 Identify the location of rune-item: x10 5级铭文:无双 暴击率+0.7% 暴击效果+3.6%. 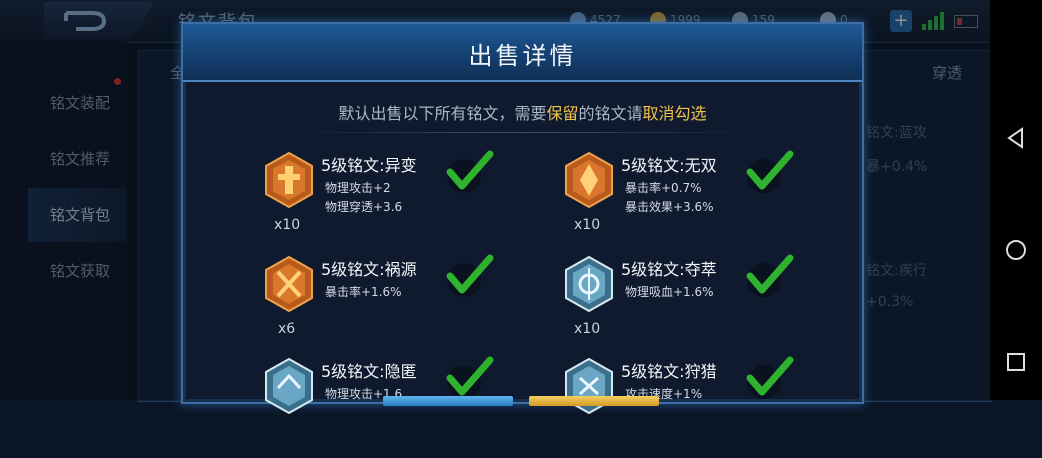
(694, 201).